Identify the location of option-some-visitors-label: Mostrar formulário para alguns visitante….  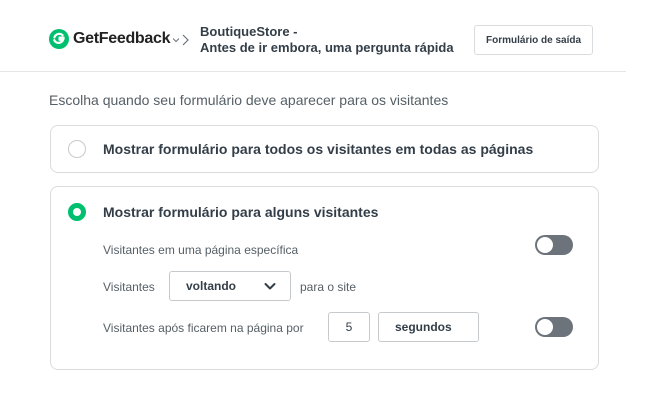
(241, 212).